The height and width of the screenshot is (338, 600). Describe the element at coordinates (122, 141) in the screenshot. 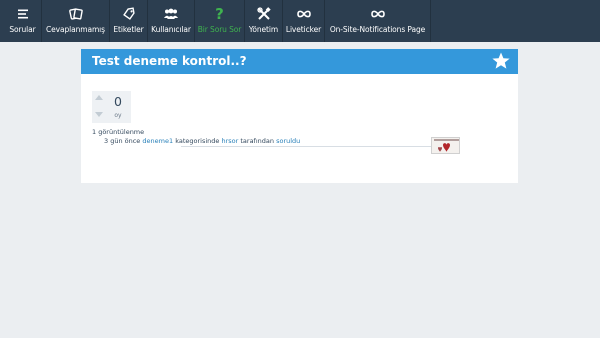

I see `meta-time: 3 gün önce` at that location.